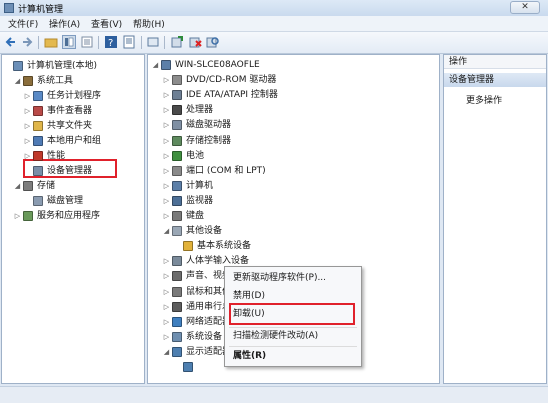 This screenshot has height=403, width=548. Describe the element at coordinates (293, 95) in the screenshot. I see `tree-item: ▷ IDE ATA/ATAPI 控制器` at that location.